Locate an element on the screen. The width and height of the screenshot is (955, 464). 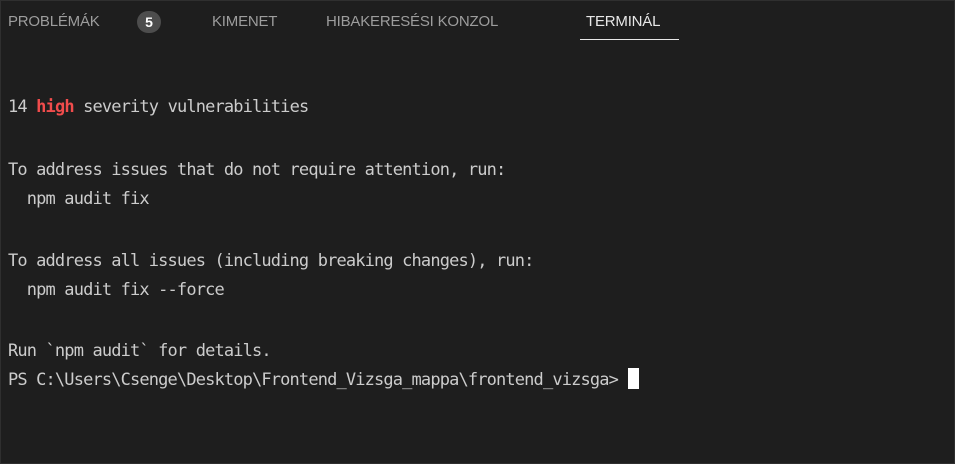
vulnerability-summary-line: 14 high severity vulnerabilities is located at coordinates (158, 107).